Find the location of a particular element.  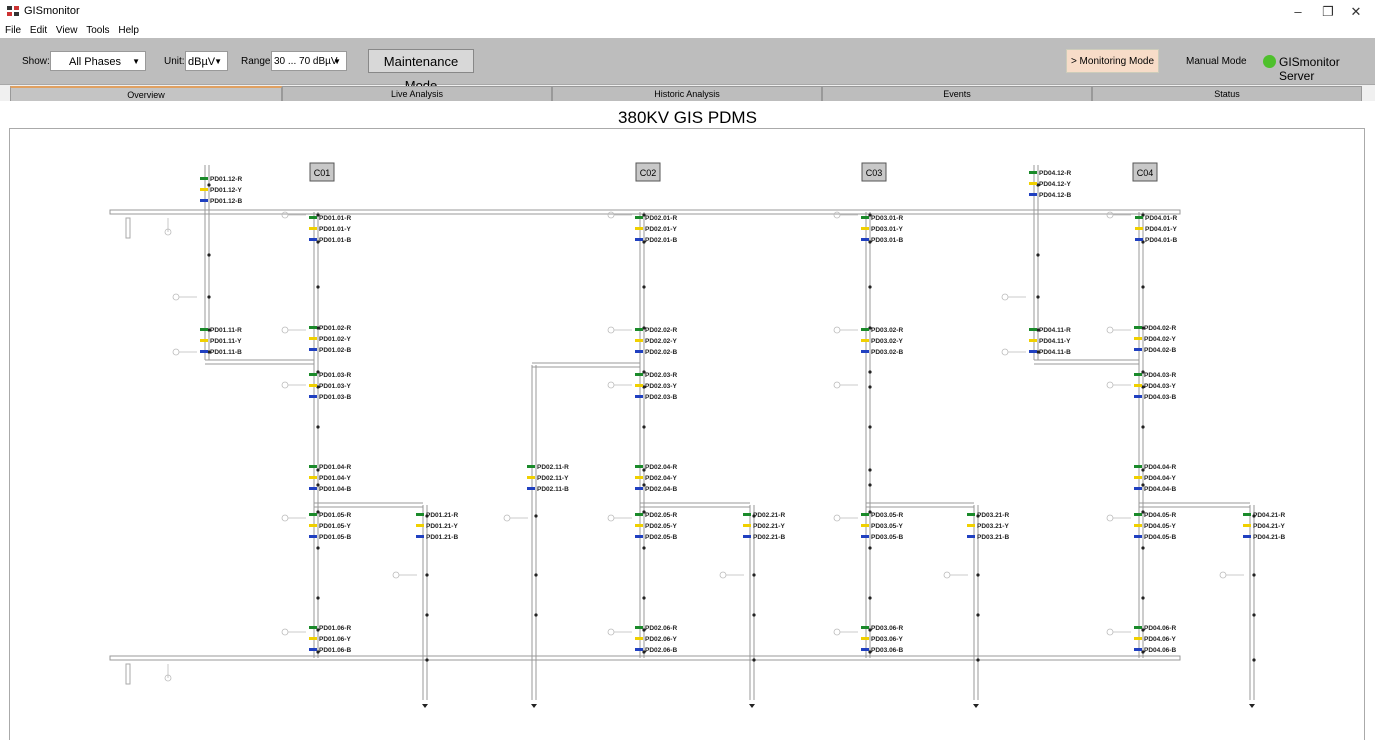

sensor-group-pd01-05: PD01.05-R PD01.05-Y PD01.05-B is located at coordinates (330, 526).